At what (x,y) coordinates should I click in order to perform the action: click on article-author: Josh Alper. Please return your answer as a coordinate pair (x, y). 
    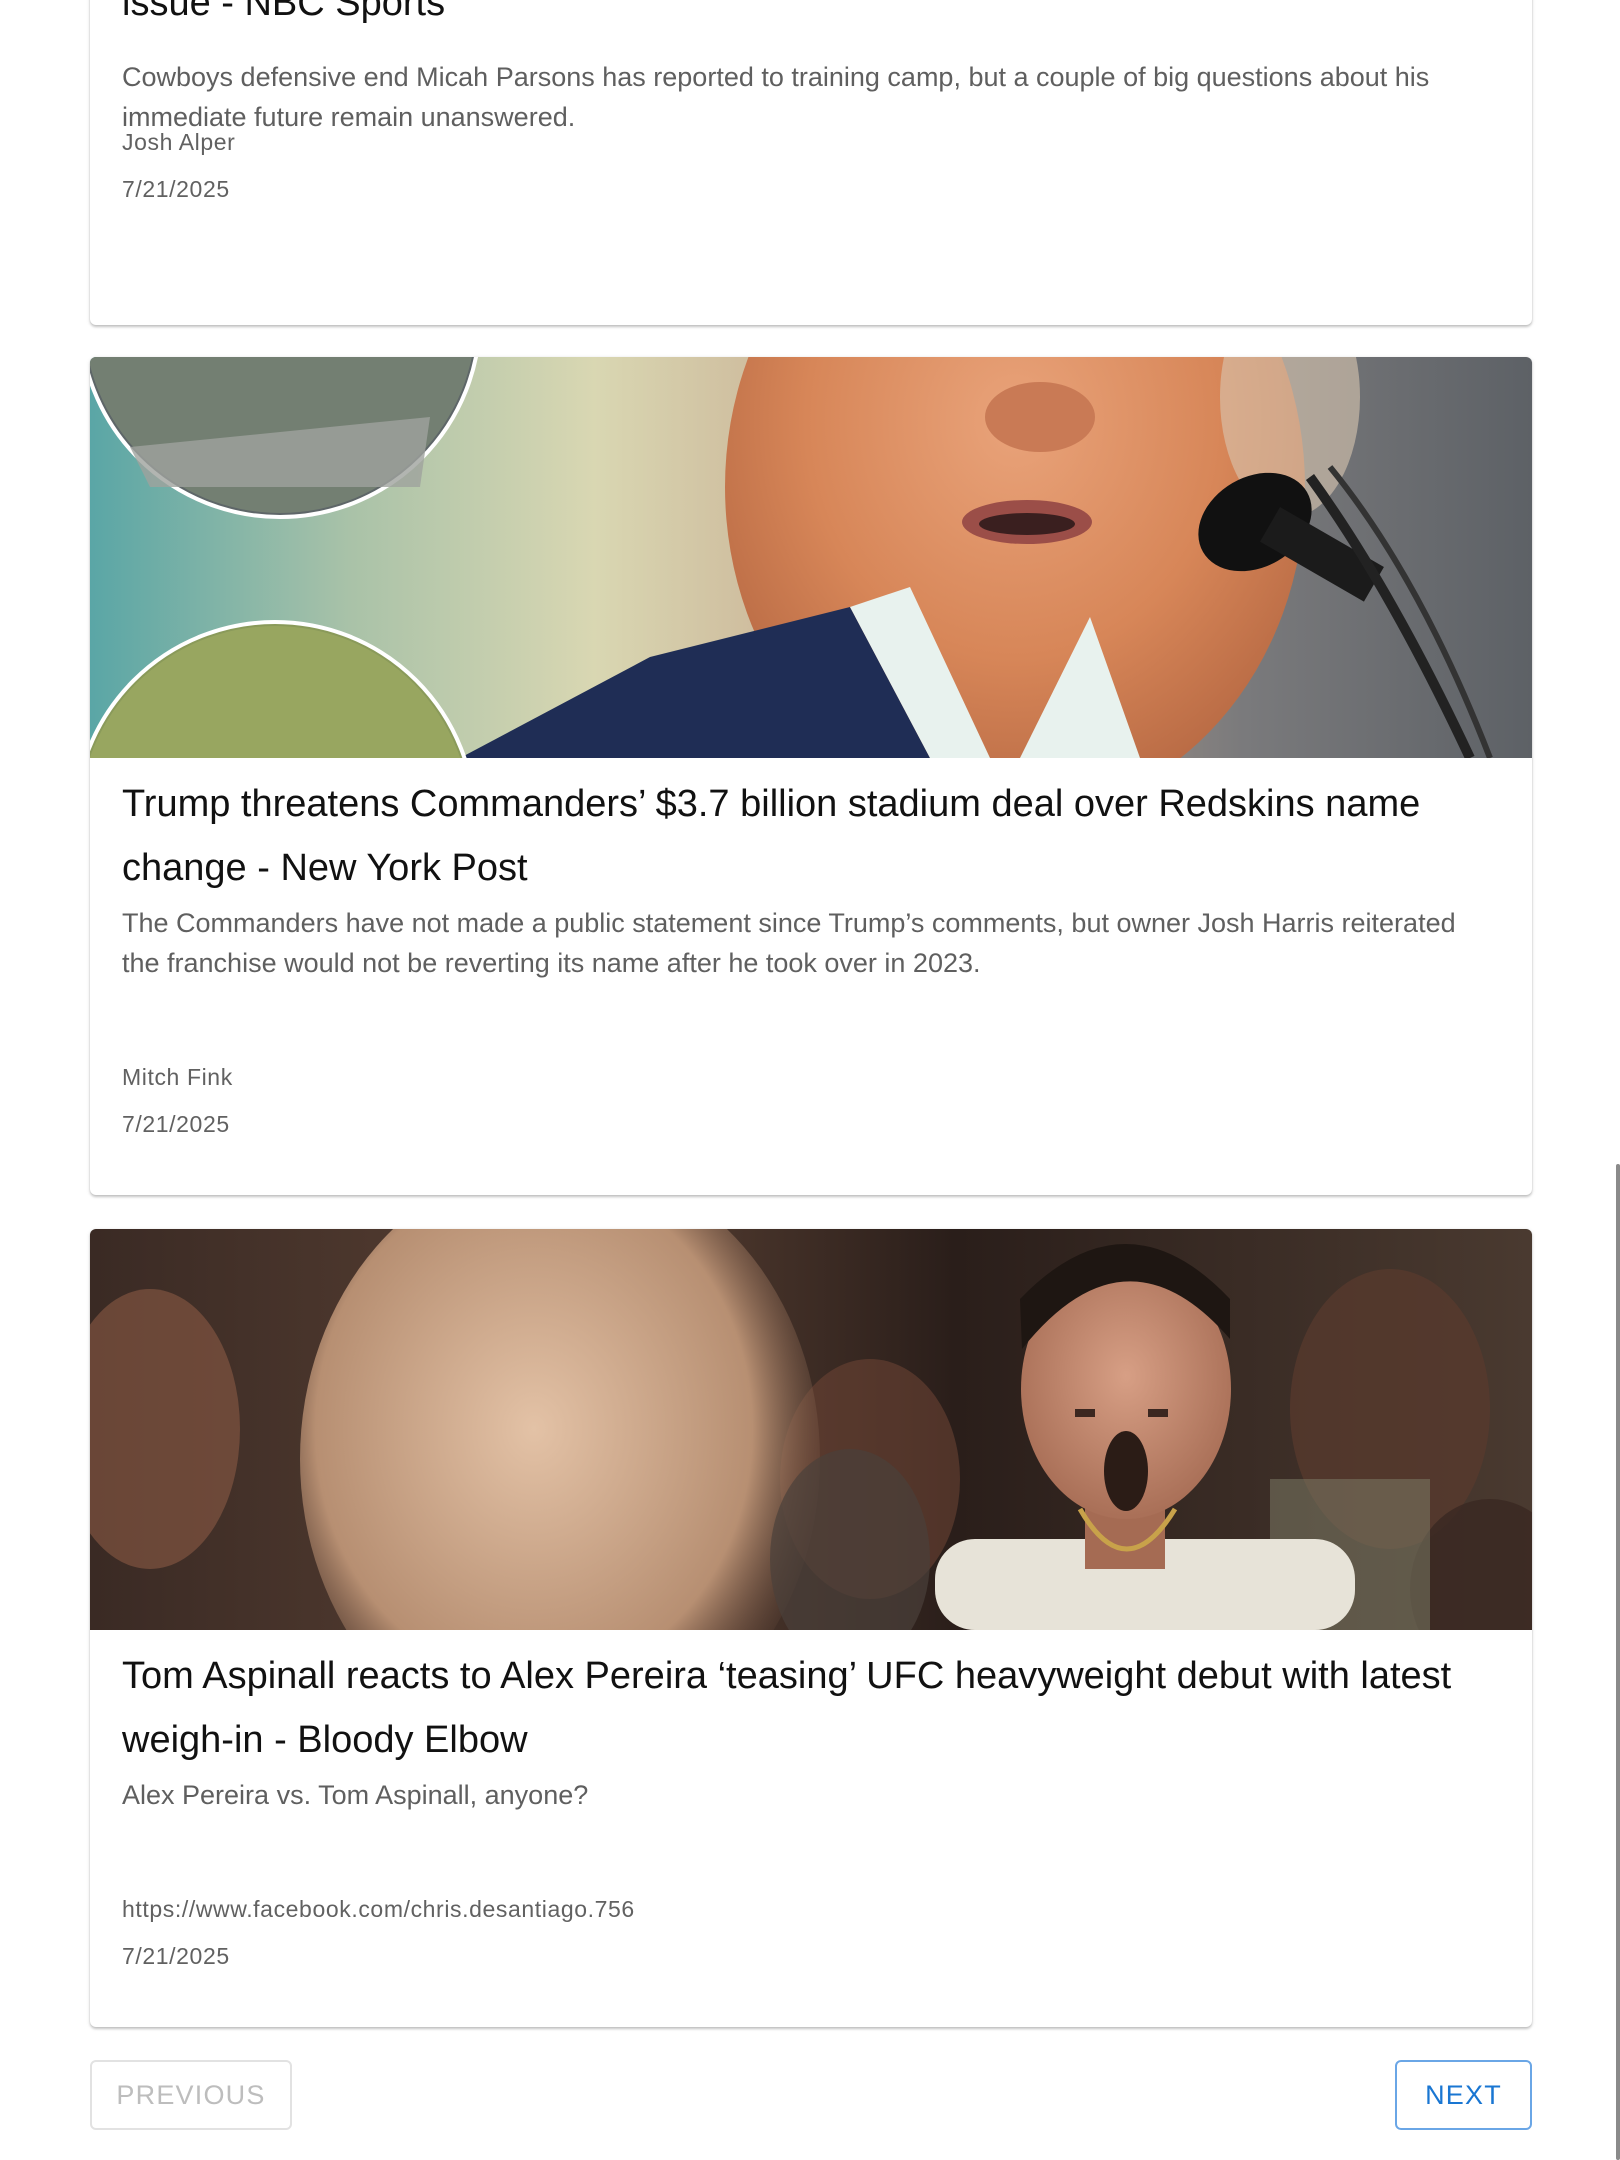
    Looking at the image, I should click on (179, 142).